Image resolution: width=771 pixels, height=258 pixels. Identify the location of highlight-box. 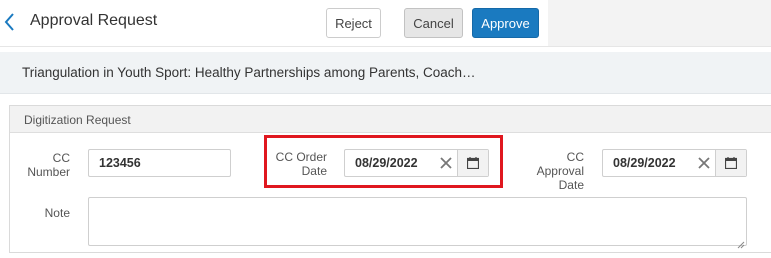
(383, 161).